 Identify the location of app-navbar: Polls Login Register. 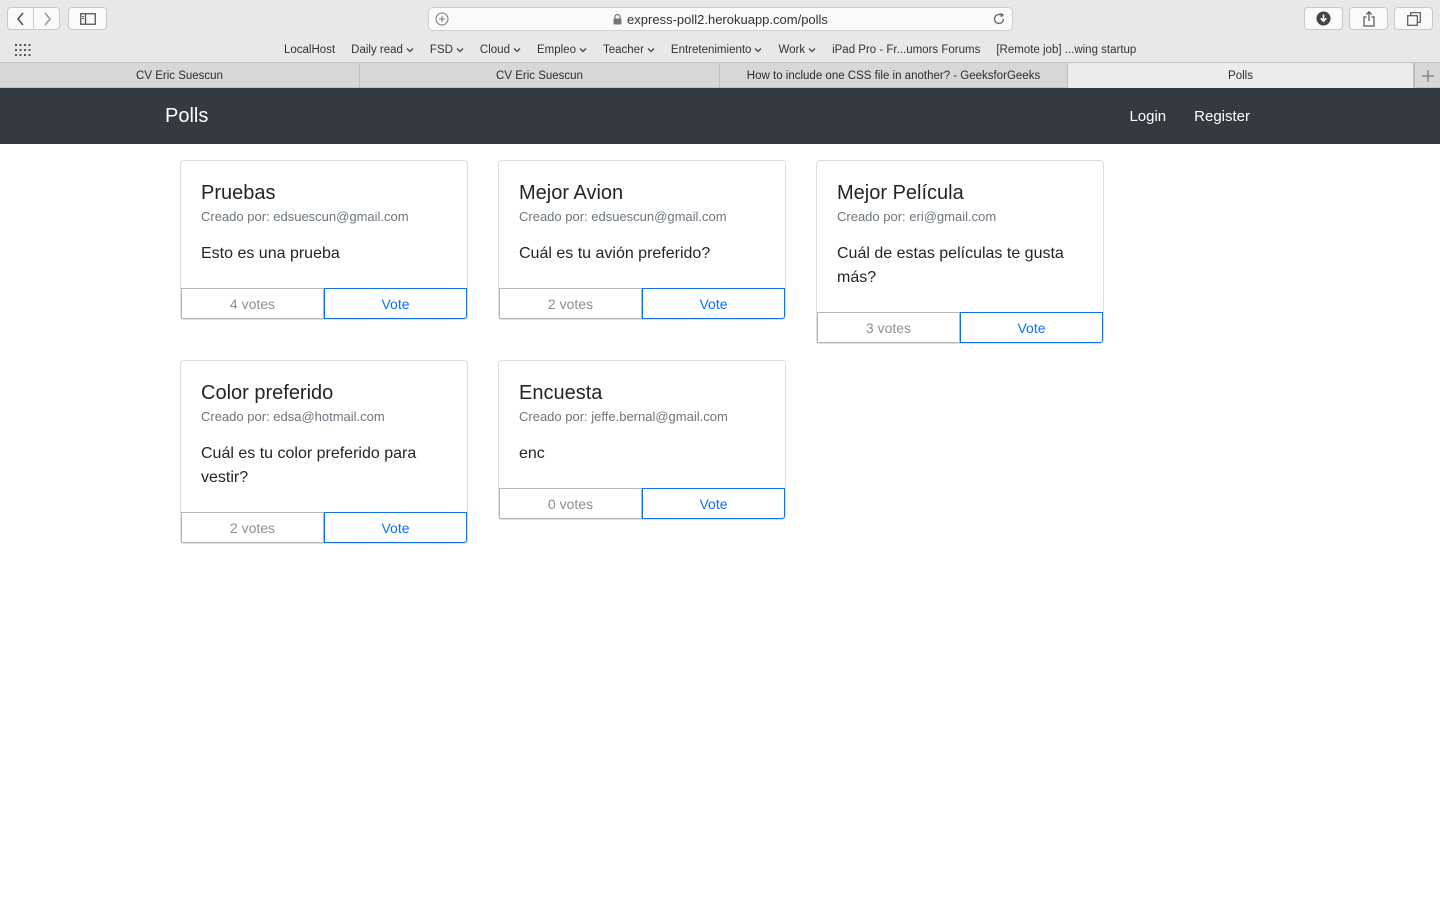
(720, 116).